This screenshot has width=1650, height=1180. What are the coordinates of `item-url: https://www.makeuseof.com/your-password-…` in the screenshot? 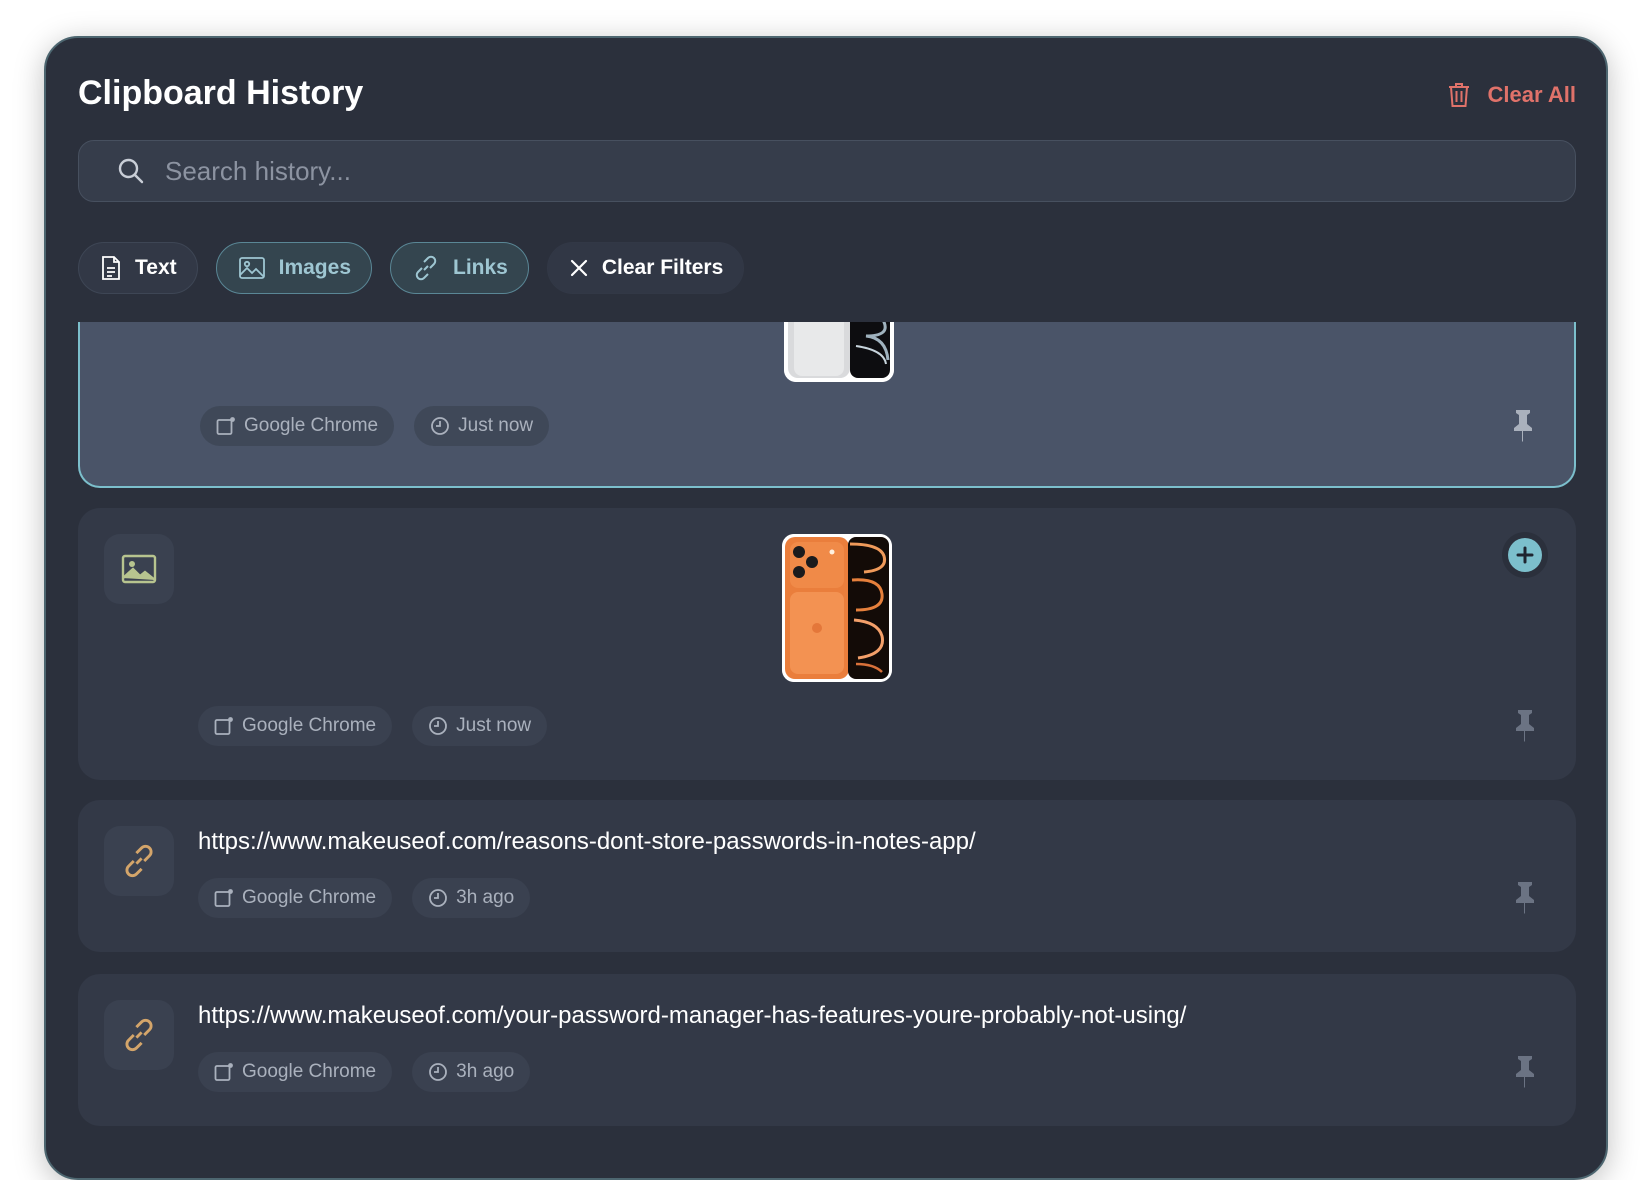 It's located at (692, 1016).